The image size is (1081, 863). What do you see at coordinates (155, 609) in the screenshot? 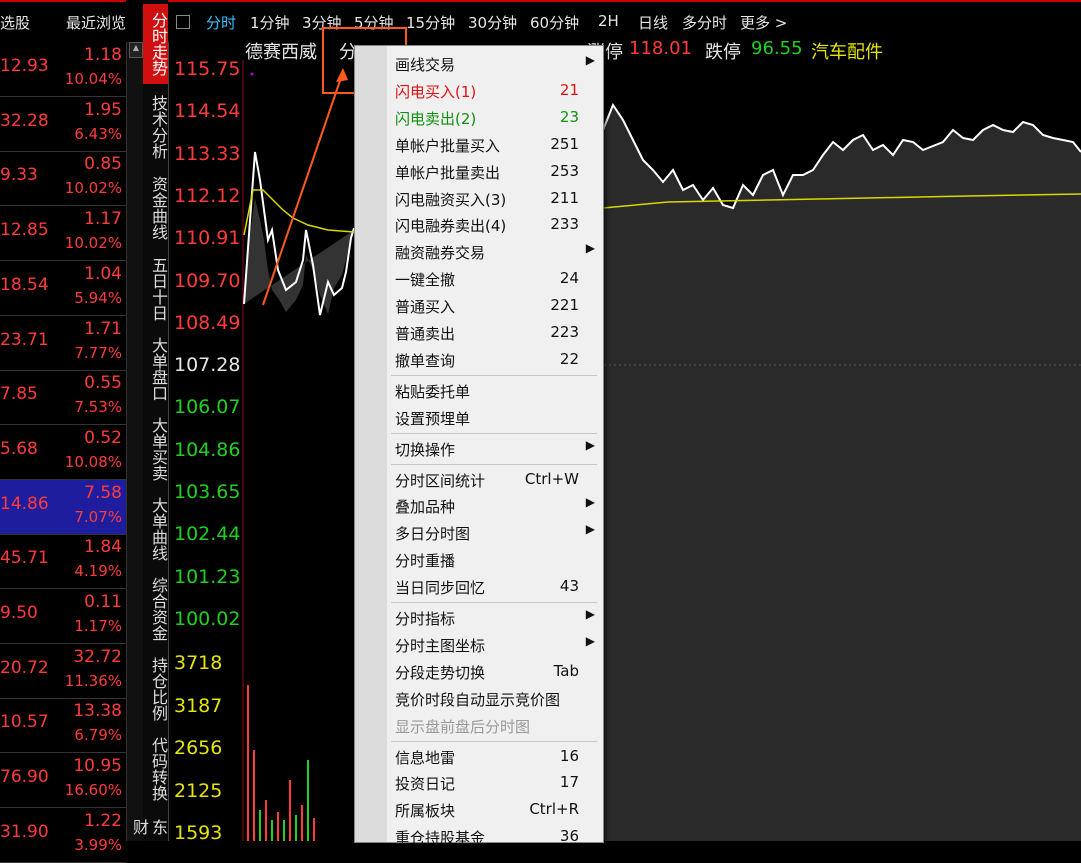
I see `vtab-8: 综合资金` at bounding box center [155, 609].